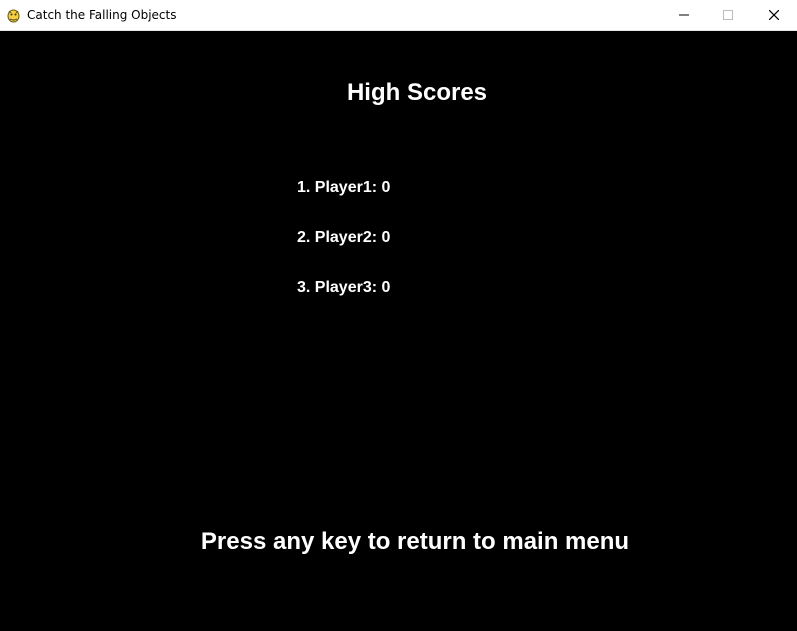 This screenshot has height=631, width=797. Describe the element at coordinates (344, 187) in the screenshot. I see `score-entry-1: 1. Player1: 0` at that location.